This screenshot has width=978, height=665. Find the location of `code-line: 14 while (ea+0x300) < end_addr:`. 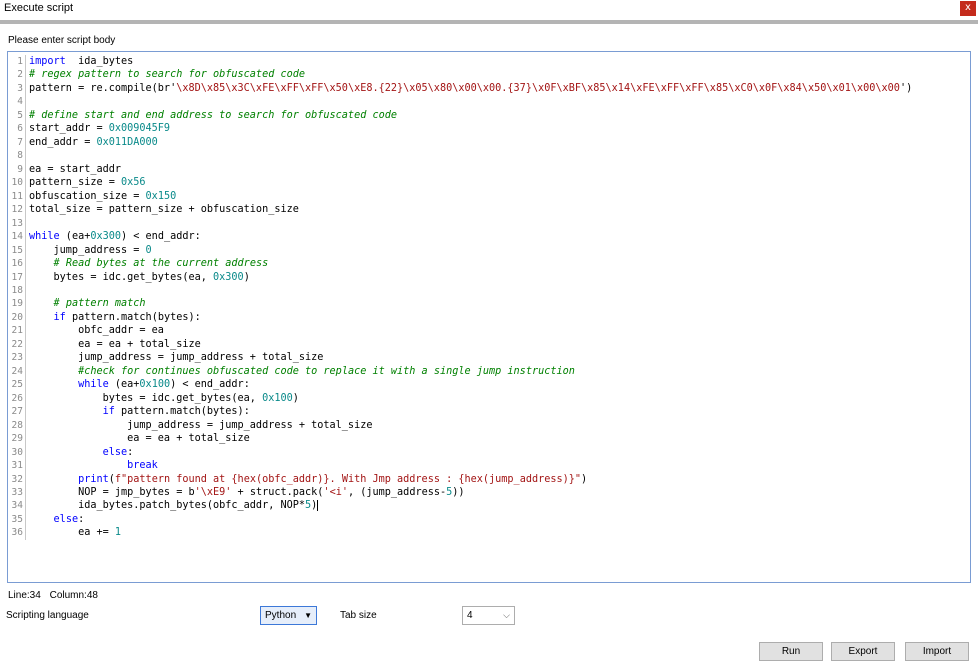

code-line: 14 while (ea+0x300) < end_addr: is located at coordinates (489, 237).